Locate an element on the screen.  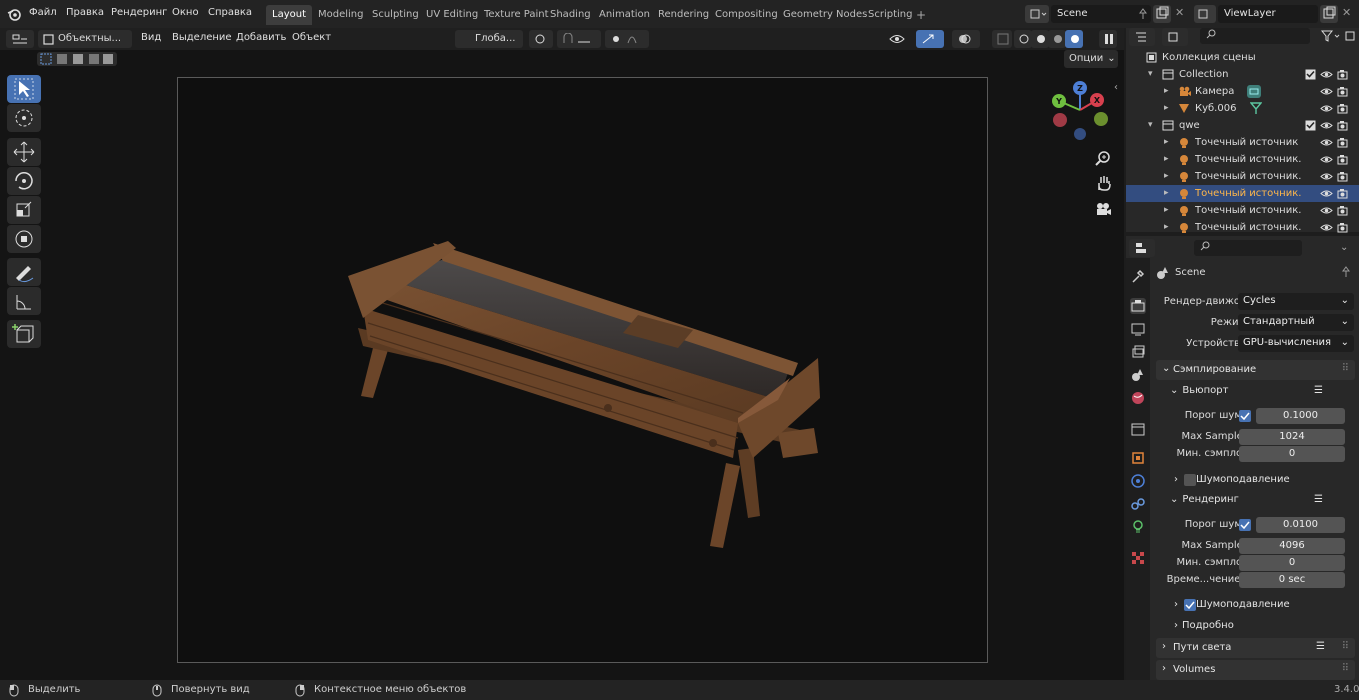
r-max-samples-field: 4096 is located at coordinates (1292, 546).